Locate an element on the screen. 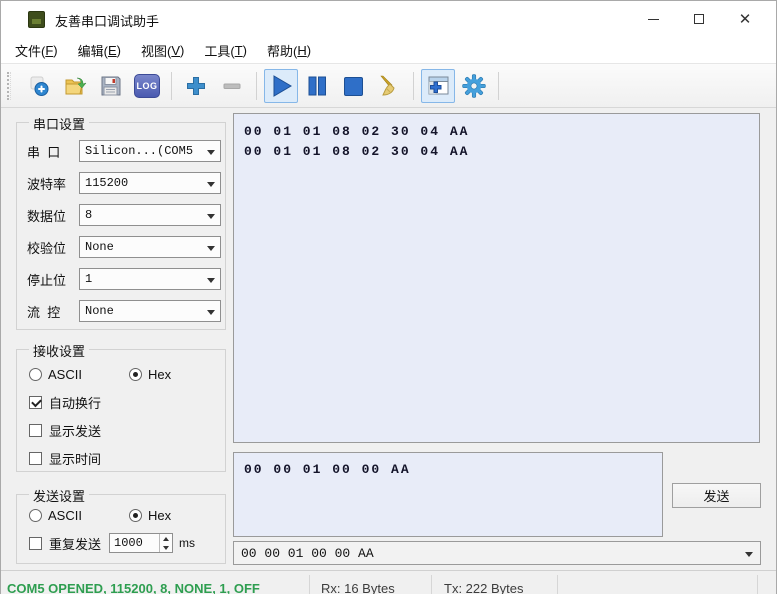 The image size is (777, 594). recv-ascii-radio: ASCII is located at coordinates (55, 374).